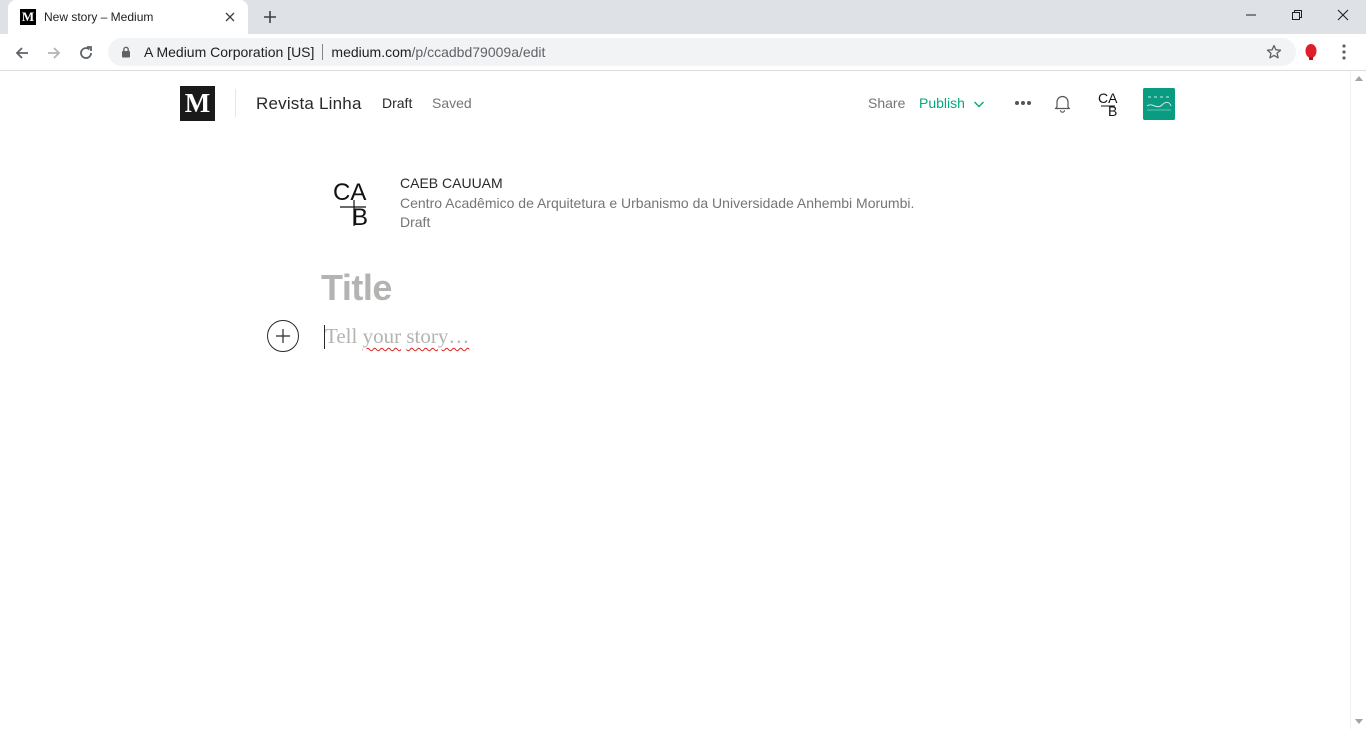  What do you see at coordinates (1358, 400) in the screenshot?
I see `vertical-scrollbar` at bounding box center [1358, 400].